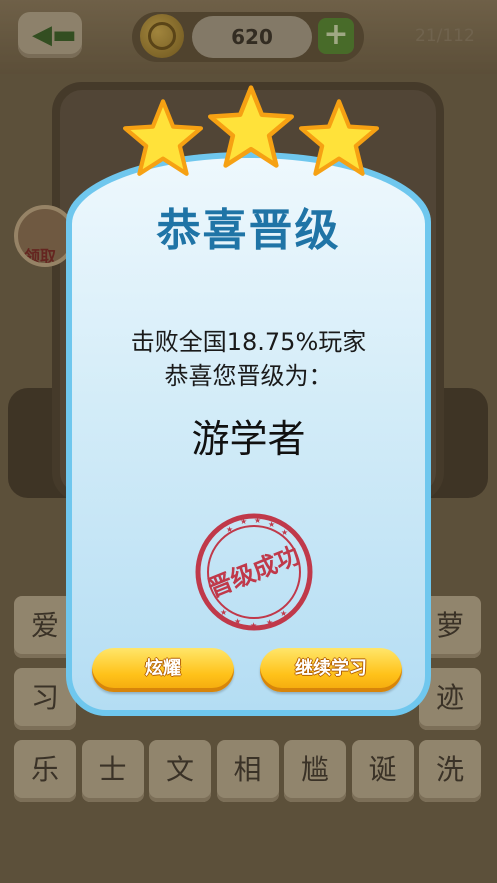 The height and width of the screenshot is (883, 497). I want to click on rating-stars, so click(250, 130).